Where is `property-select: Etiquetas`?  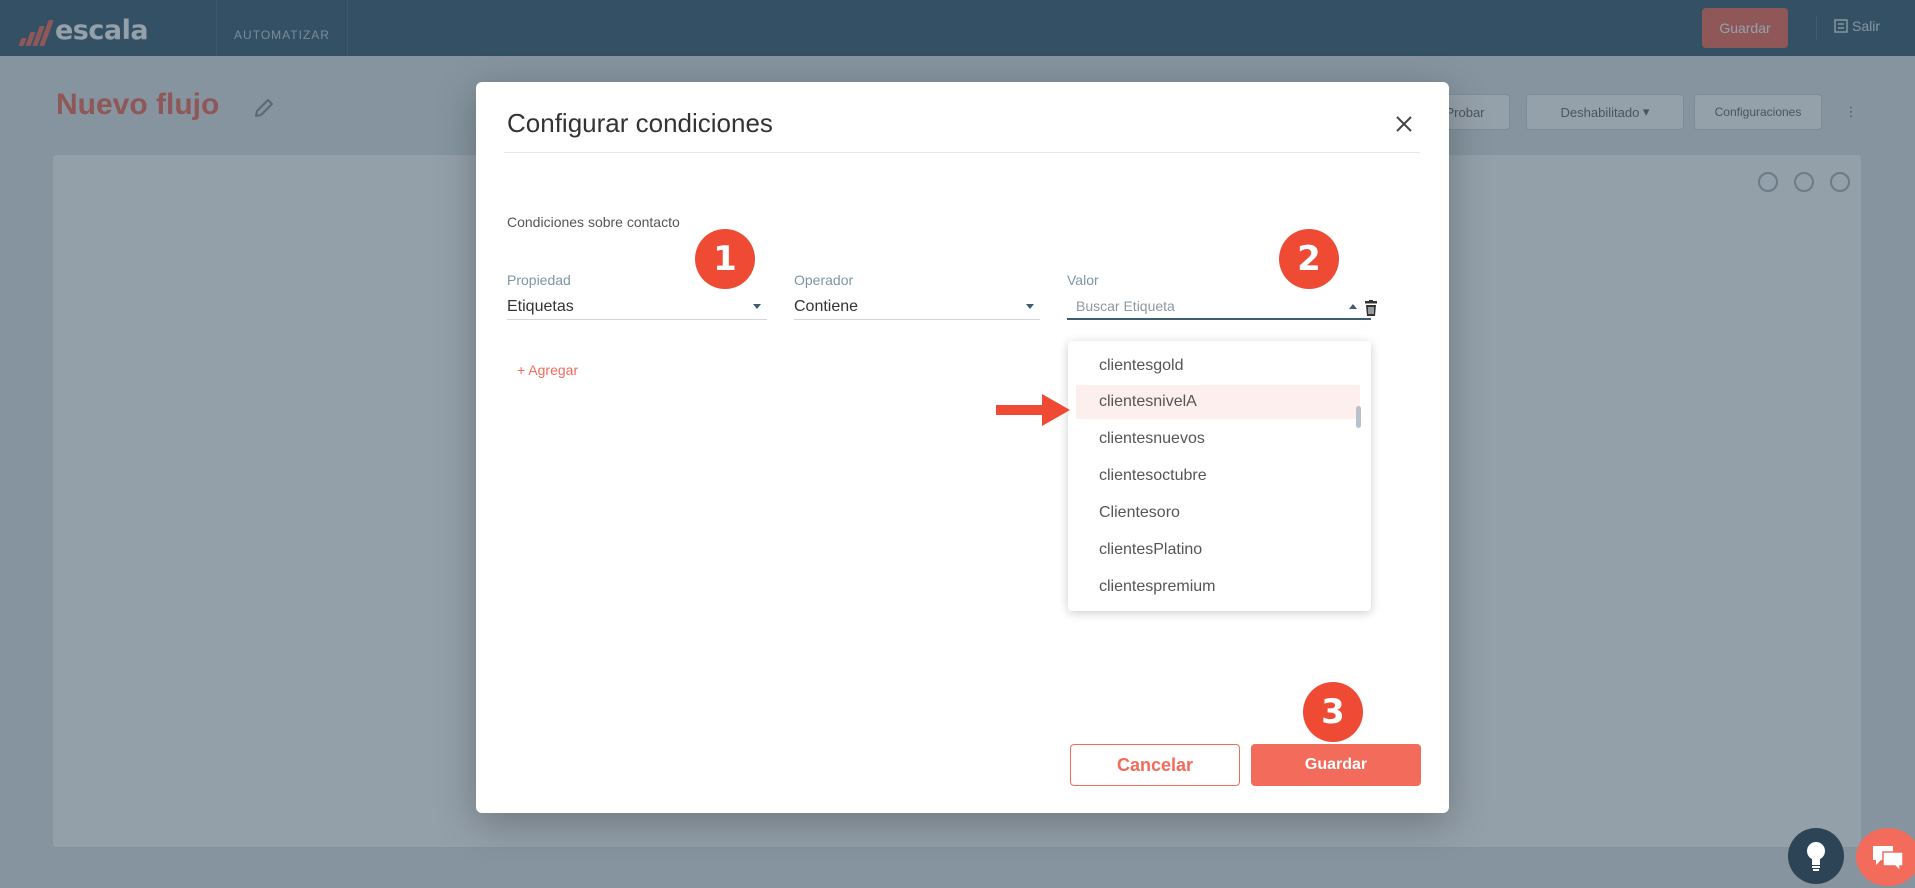
property-select: Etiquetas is located at coordinates (637, 307).